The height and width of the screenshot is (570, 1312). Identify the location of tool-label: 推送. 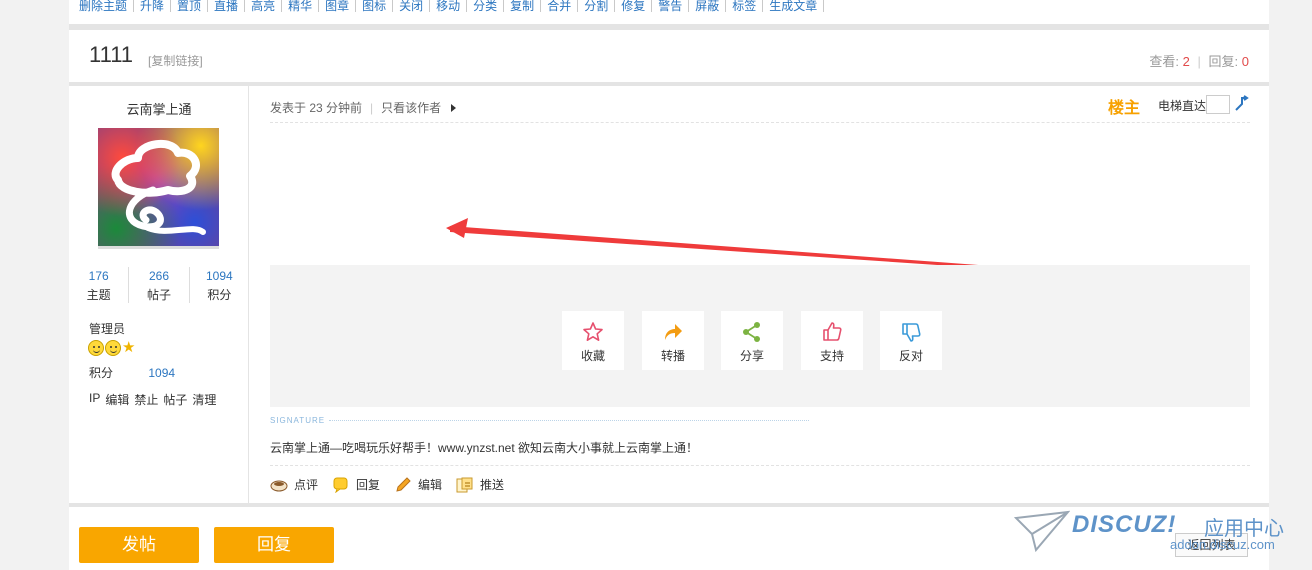
(492, 485).